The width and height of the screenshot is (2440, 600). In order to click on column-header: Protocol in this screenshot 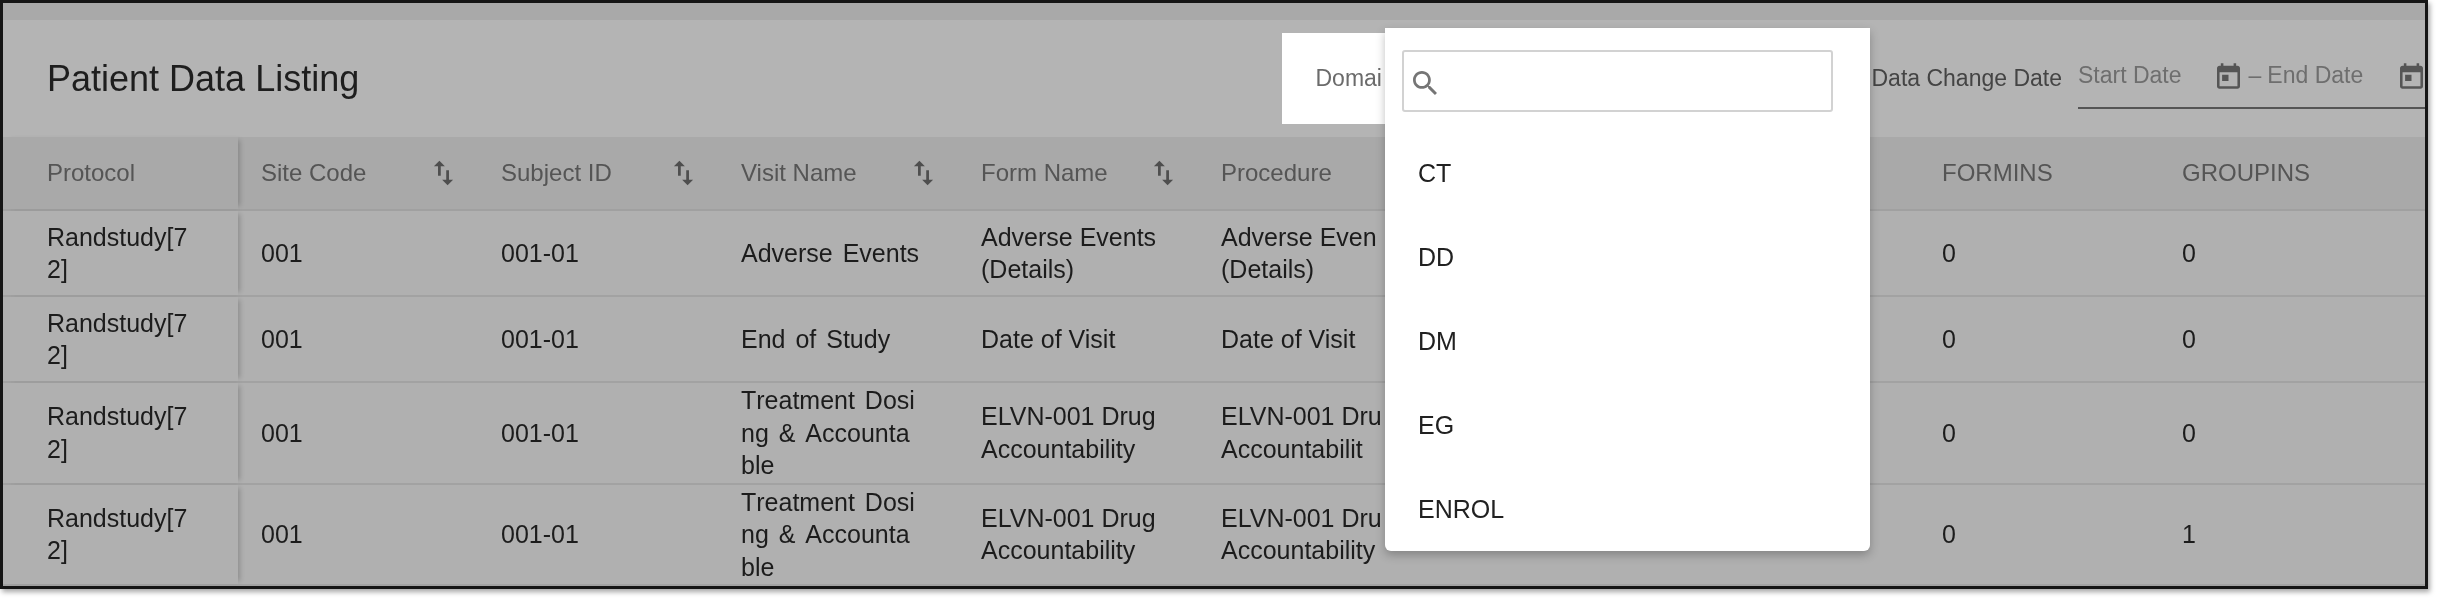, I will do `click(91, 173)`.